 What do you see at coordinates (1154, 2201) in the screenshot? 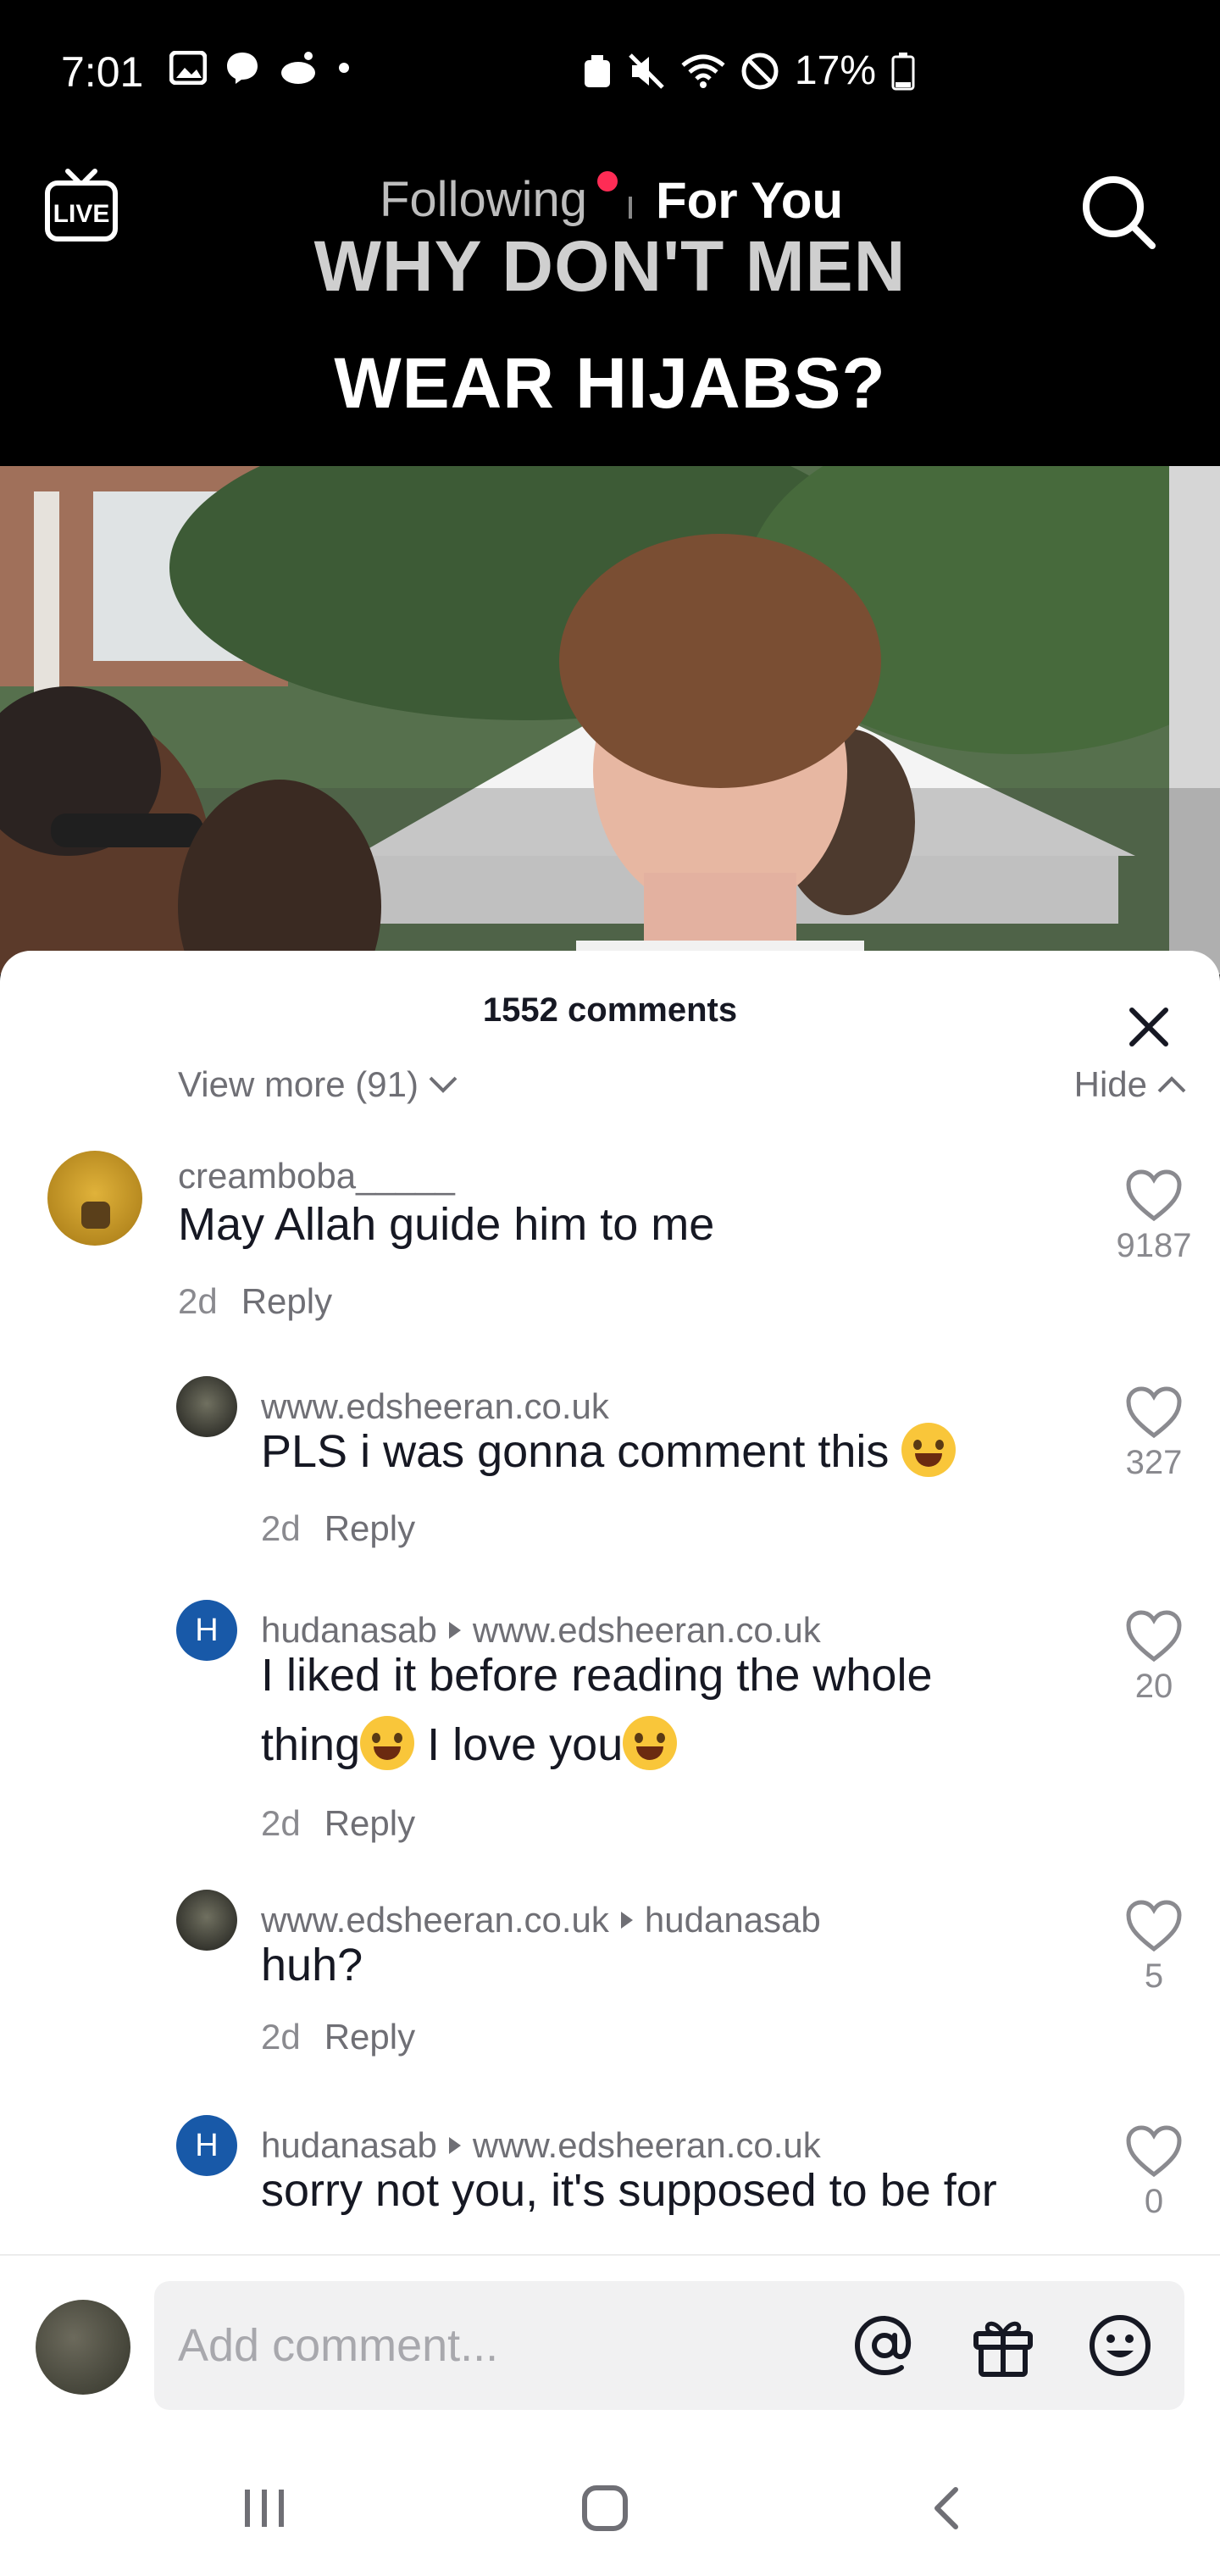
I see `like-count: 0` at bounding box center [1154, 2201].